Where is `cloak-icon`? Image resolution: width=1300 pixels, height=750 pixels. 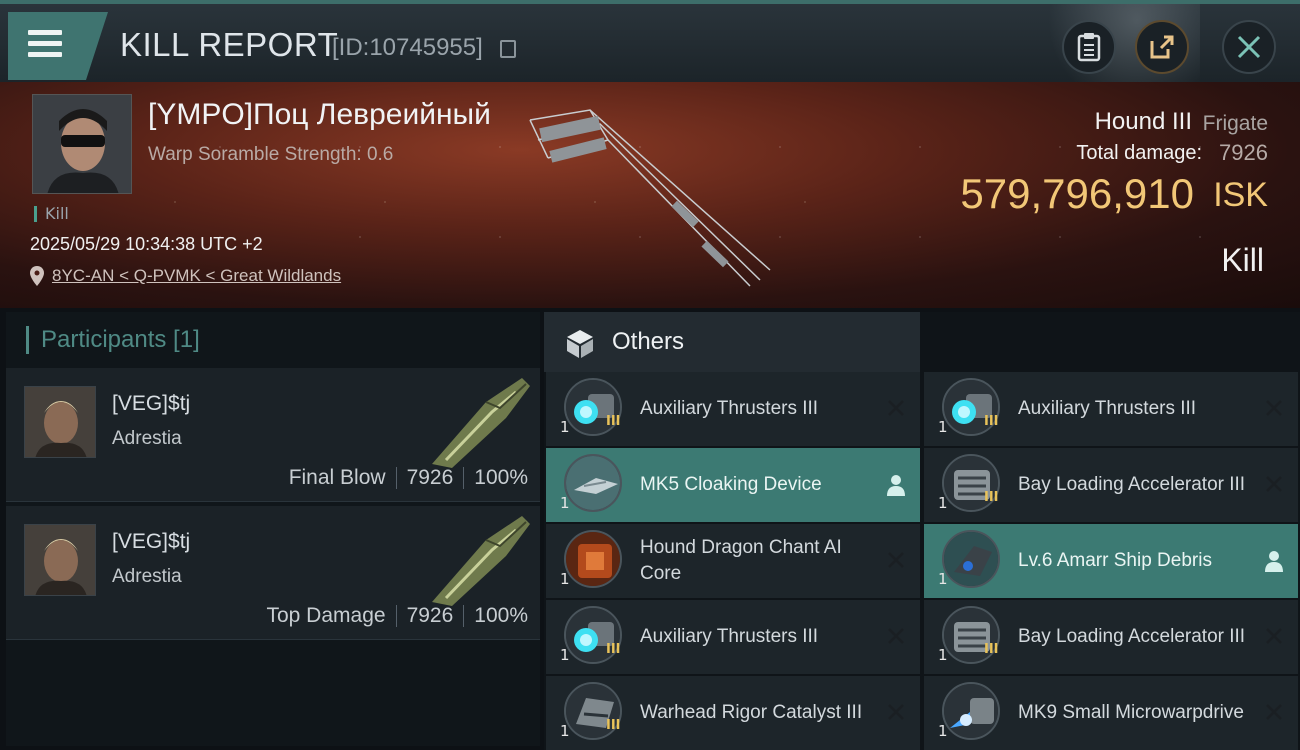
cloak-icon is located at coordinates (593, 483).